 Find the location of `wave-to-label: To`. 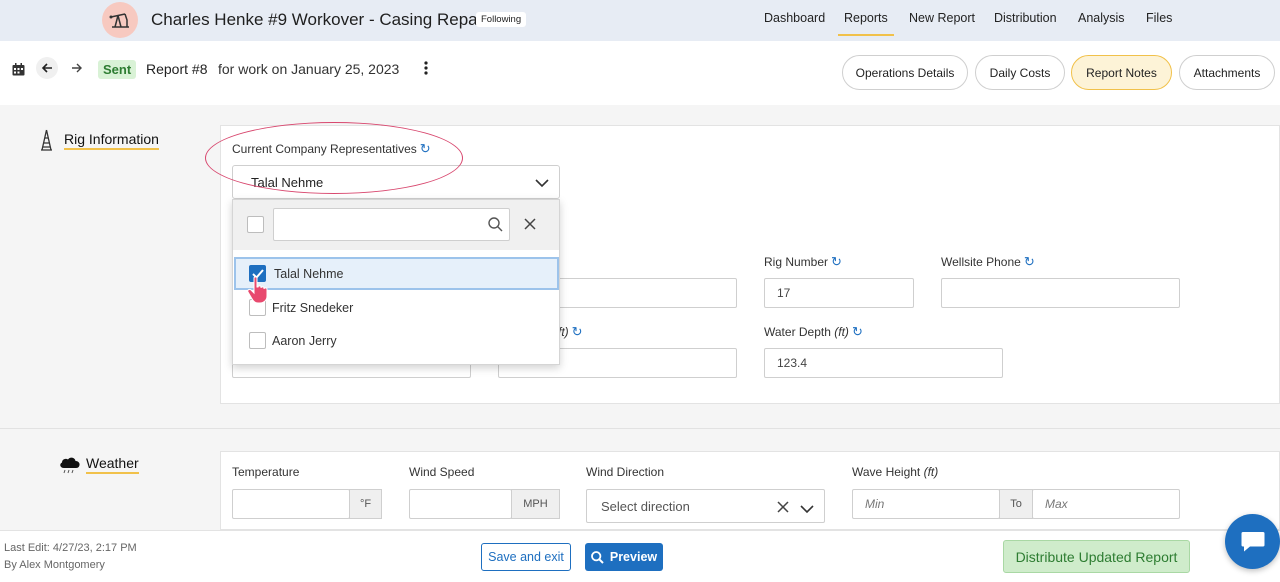

wave-to-label: To is located at coordinates (1016, 504).